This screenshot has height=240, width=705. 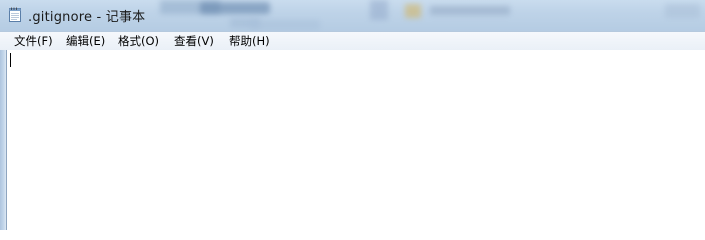 I want to click on menu-format: 格式(O), so click(x=138, y=41).